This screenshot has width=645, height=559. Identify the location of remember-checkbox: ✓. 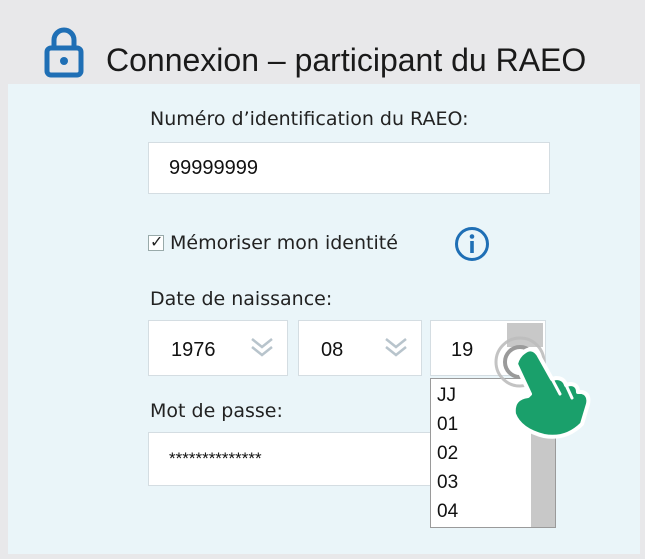
(156, 242).